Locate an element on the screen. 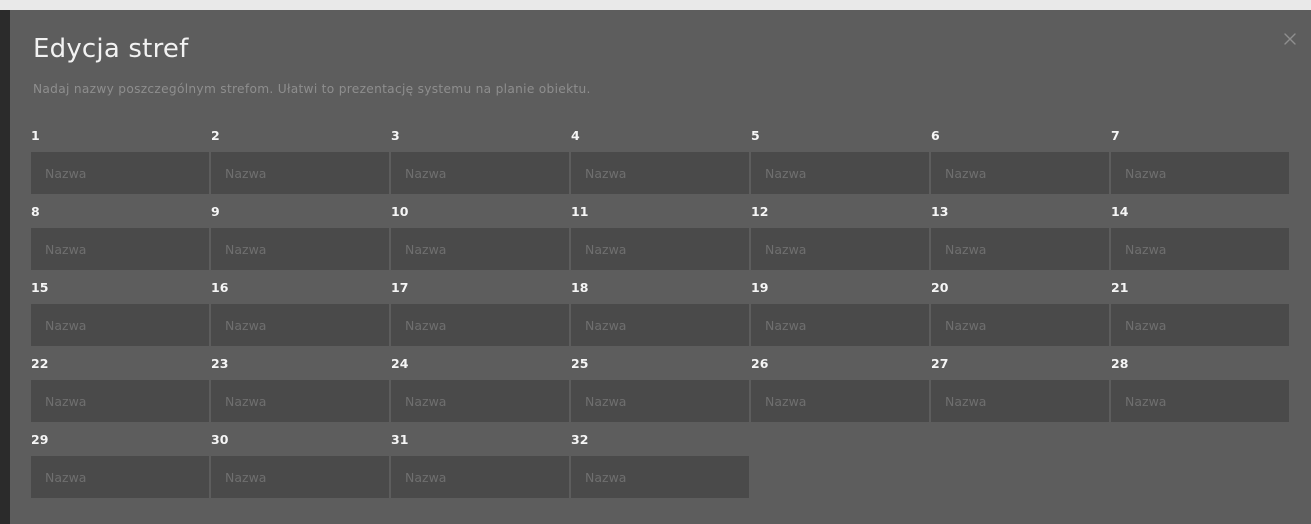 The width and height of the screenshot is (1311, 524). zone-label: 24 is located at coordinates (400, 363).